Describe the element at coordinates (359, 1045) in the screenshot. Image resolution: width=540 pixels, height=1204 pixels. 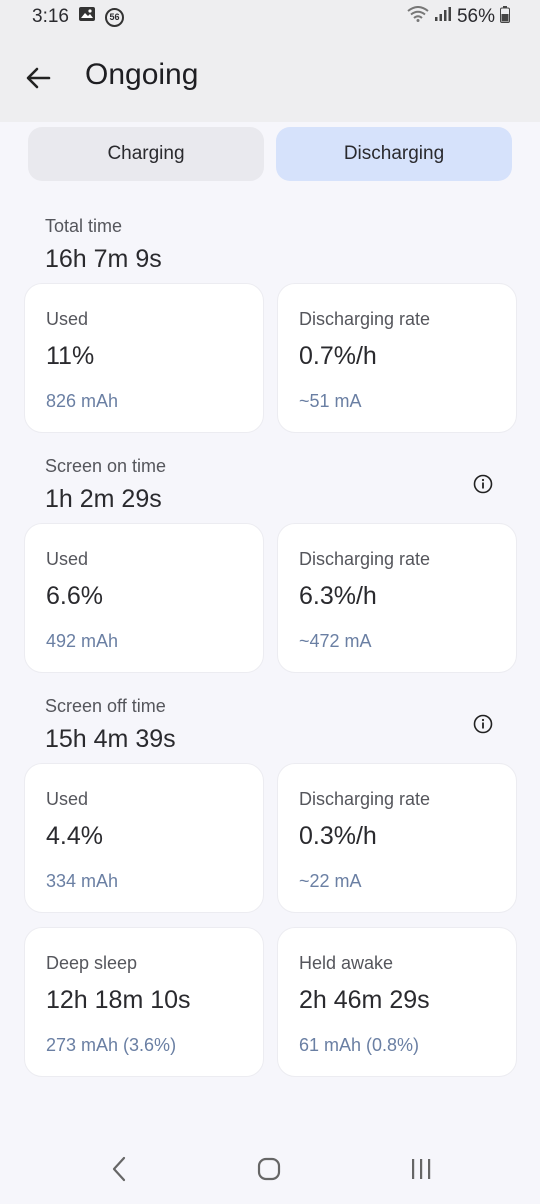
I see `held-awake-sub: 61 mAh (0.8%)` at that location.